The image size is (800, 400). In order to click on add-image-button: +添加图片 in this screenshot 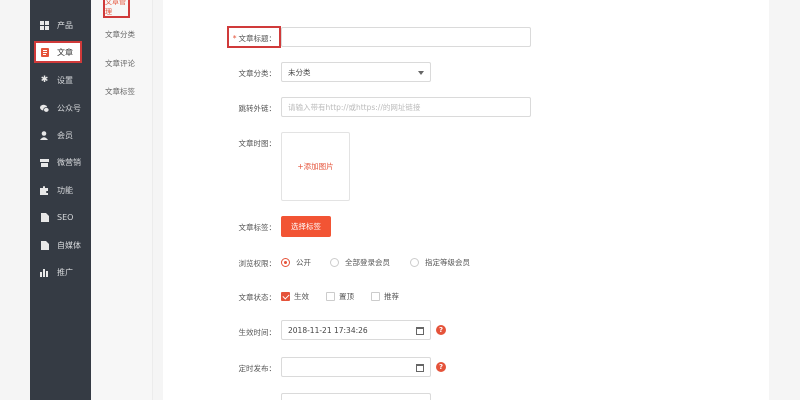, I will do `click(315, 166)`.